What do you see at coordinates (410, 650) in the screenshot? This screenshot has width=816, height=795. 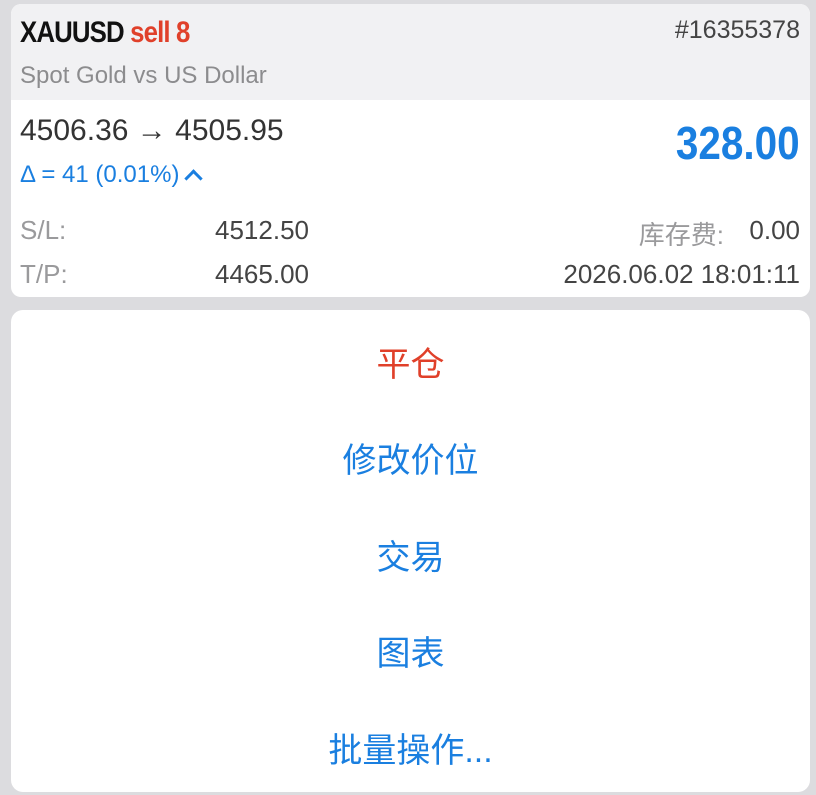 I see `chart-button: 图表` at bounding box center [410, 650].